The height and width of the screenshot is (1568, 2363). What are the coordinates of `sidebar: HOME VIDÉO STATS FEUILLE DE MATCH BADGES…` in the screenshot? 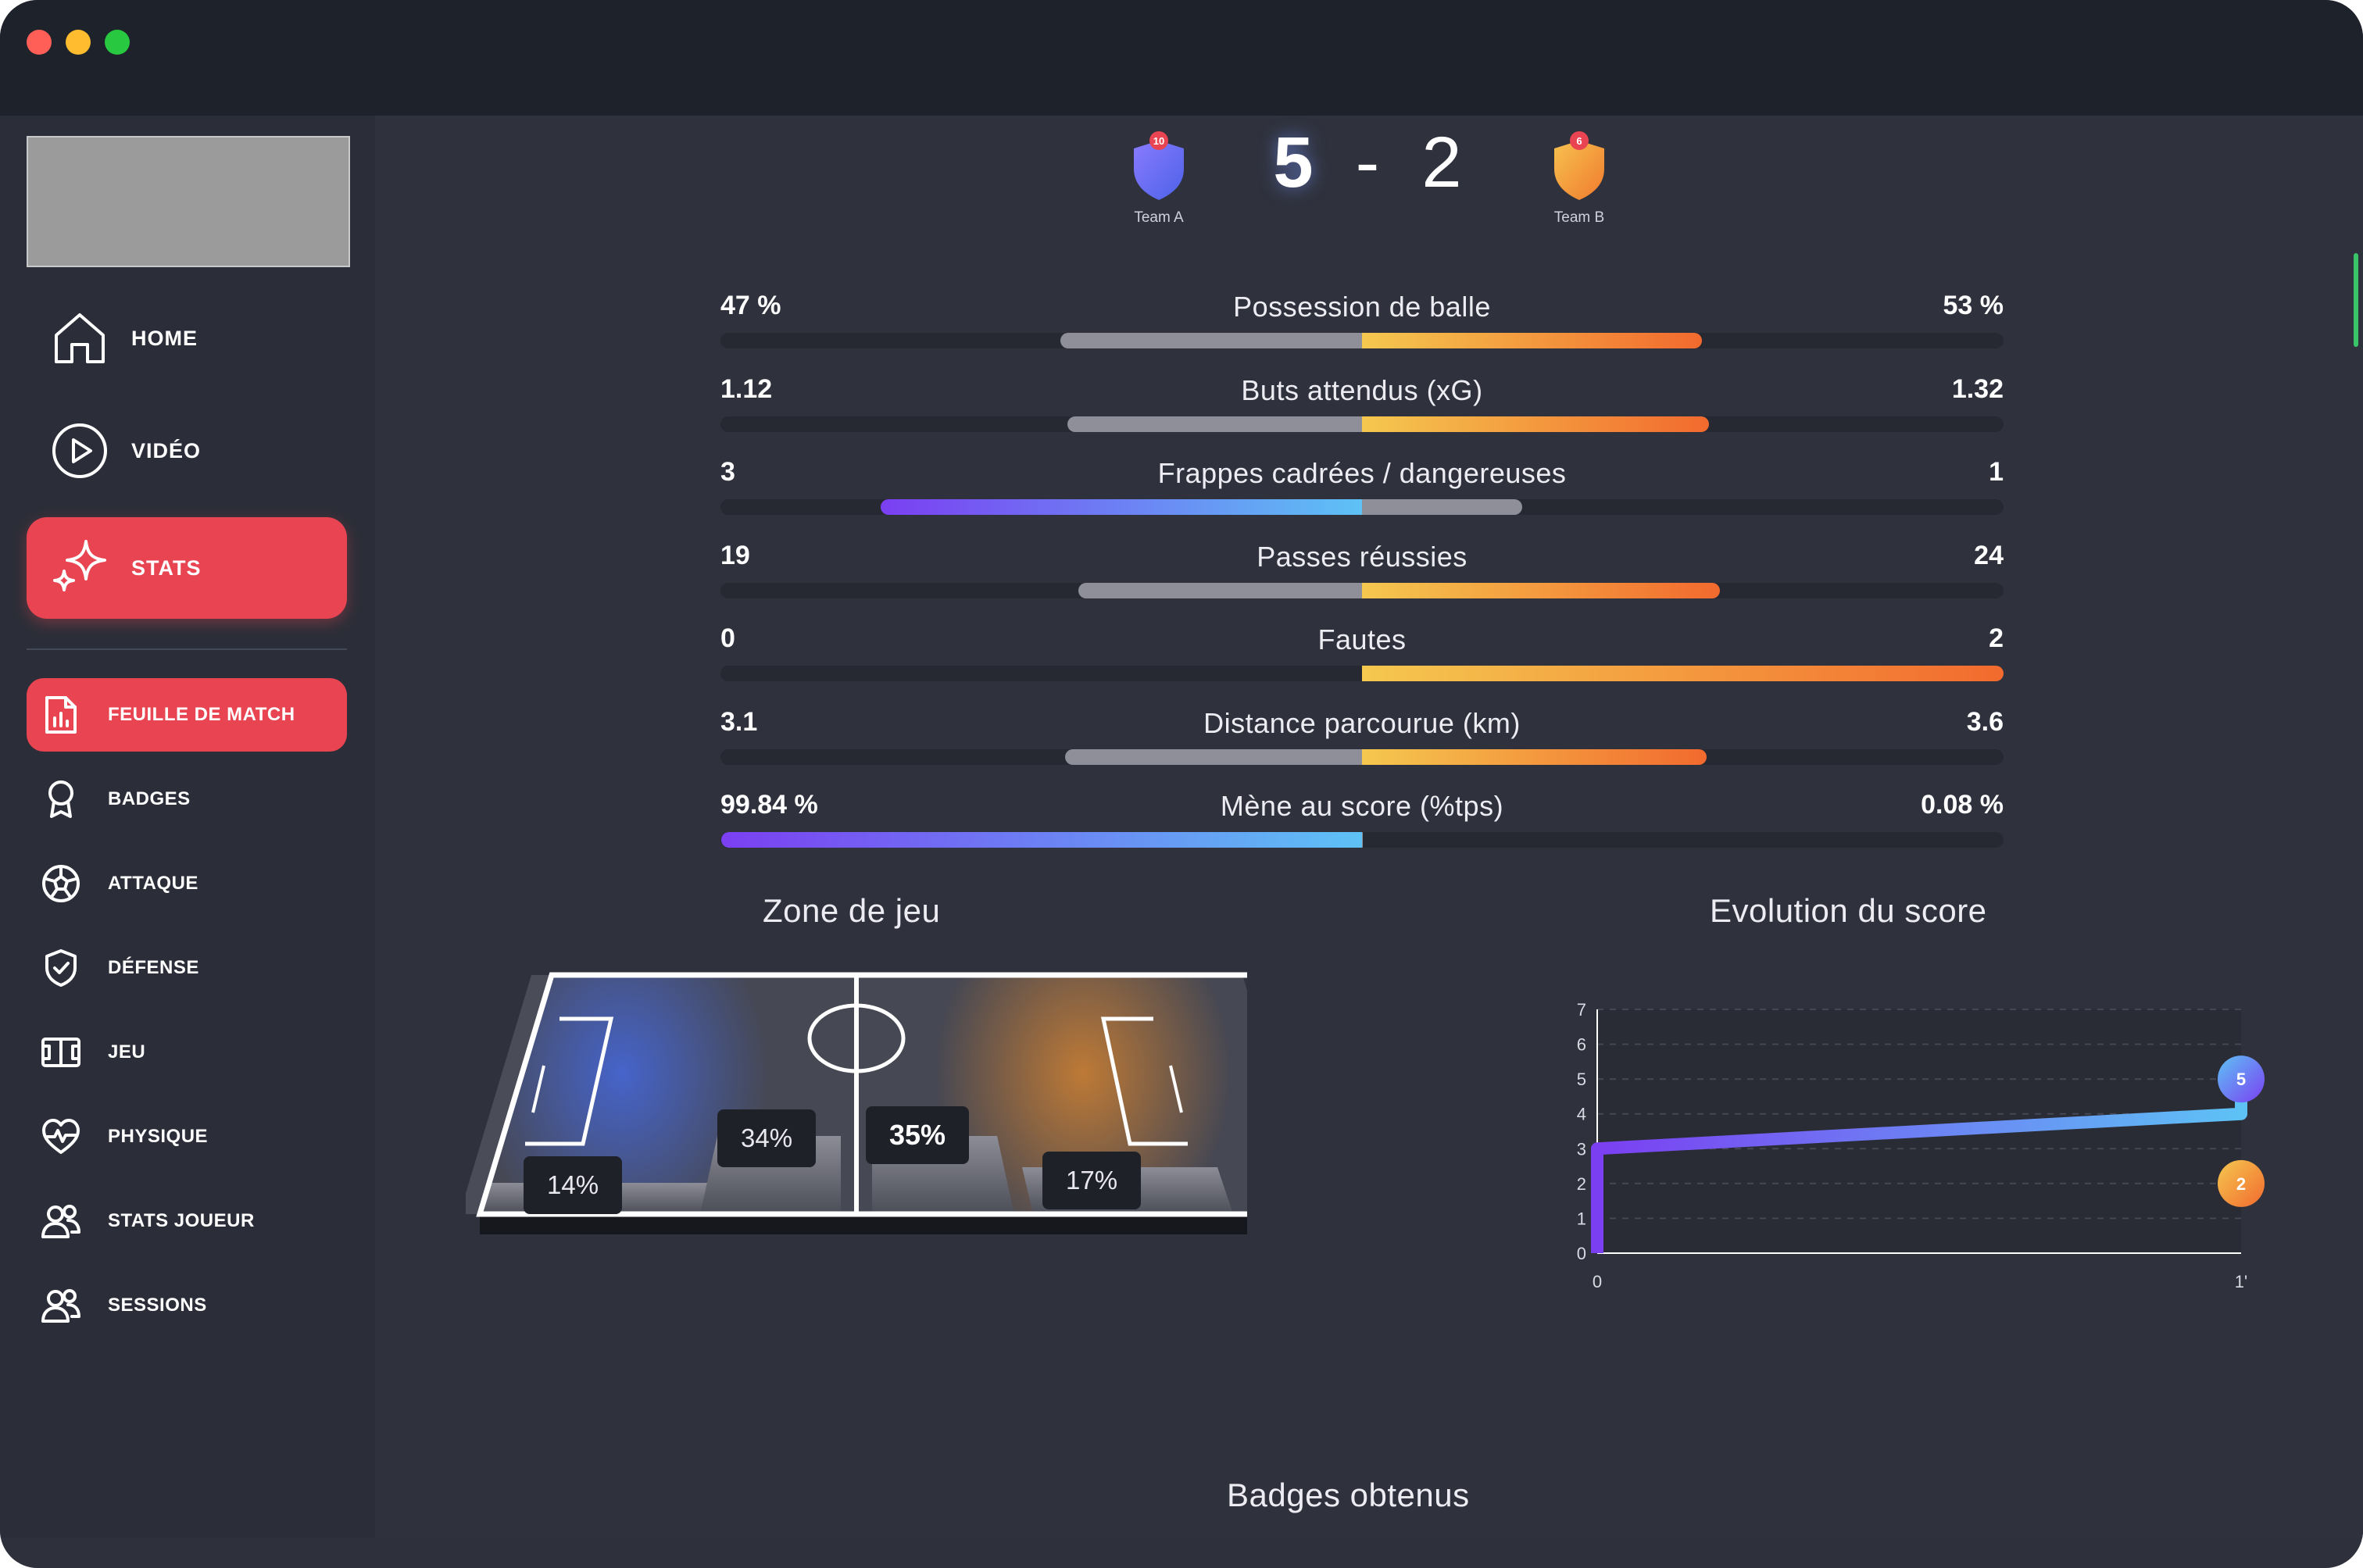 It's located at (187, 827).